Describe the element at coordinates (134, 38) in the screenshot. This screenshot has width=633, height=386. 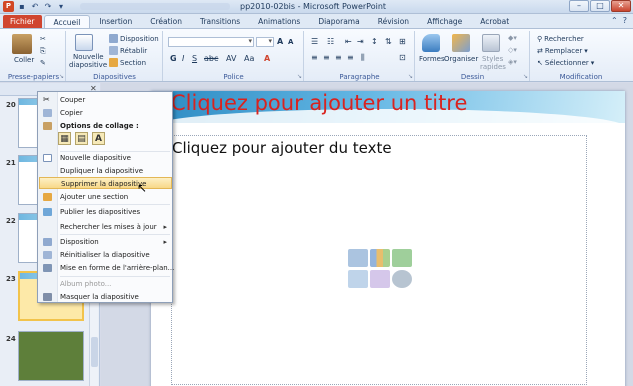
I see `layout-button: Disposition` at that location.